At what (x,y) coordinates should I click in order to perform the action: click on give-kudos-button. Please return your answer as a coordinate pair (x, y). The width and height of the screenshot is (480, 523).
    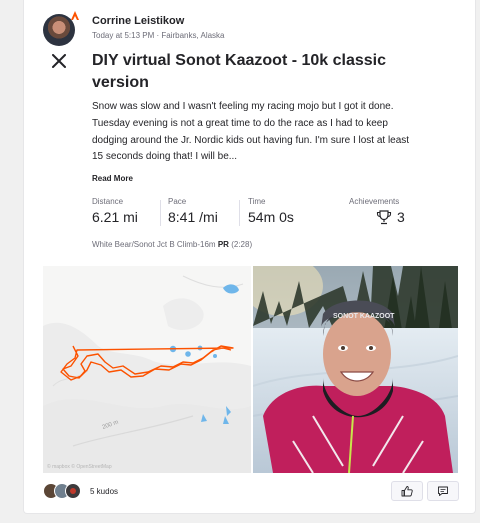
    Looking at the image, I should click on (407, 491).